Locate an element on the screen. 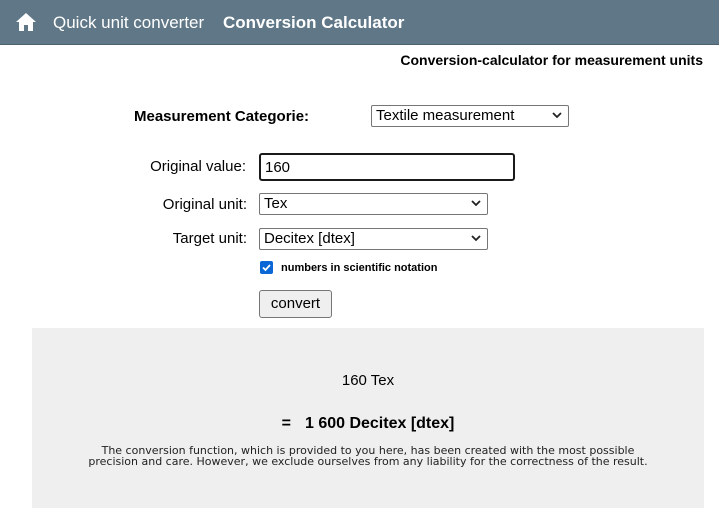  checkmark-icon is located at coordinates (266, 268).